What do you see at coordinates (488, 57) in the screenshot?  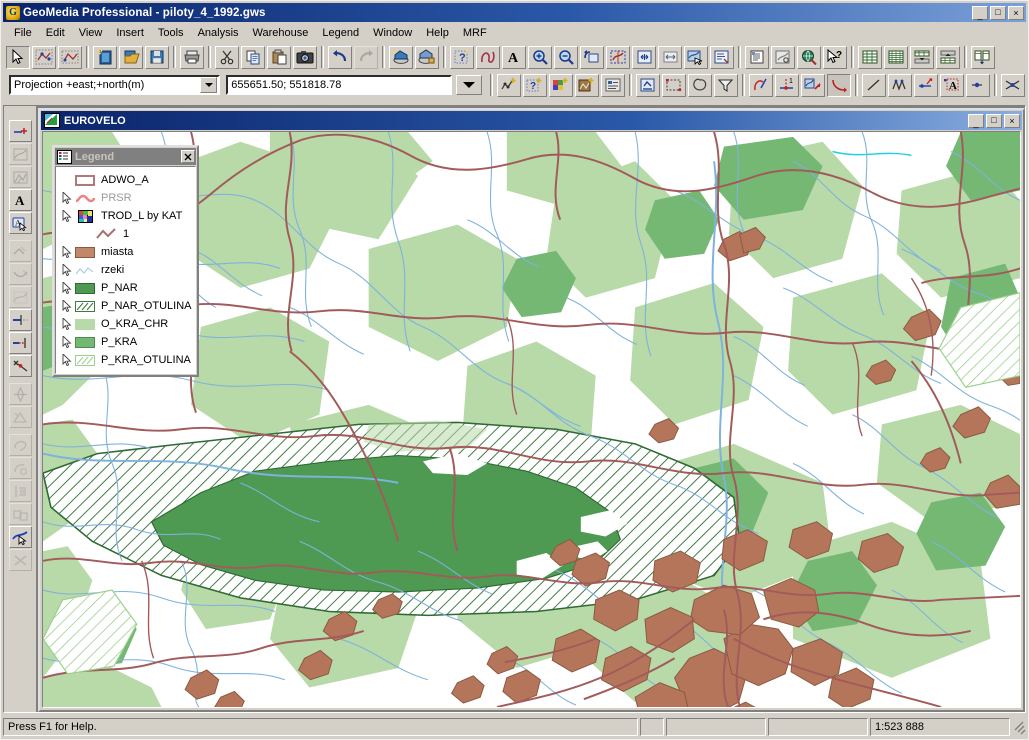 I see `spatial-query` at bounding box center [488, 57].